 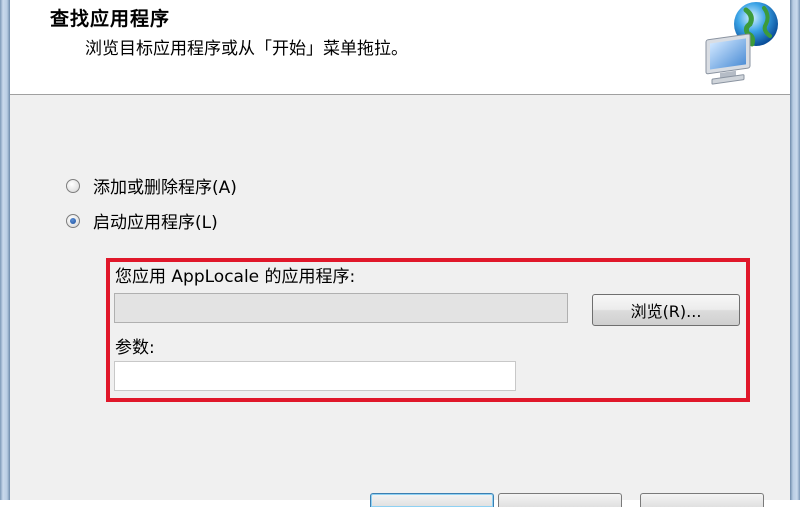 What do you see at coordinates (741, 43) in the screenshot?
I see `globe-computer-icon` at bounding box center [741, 43].